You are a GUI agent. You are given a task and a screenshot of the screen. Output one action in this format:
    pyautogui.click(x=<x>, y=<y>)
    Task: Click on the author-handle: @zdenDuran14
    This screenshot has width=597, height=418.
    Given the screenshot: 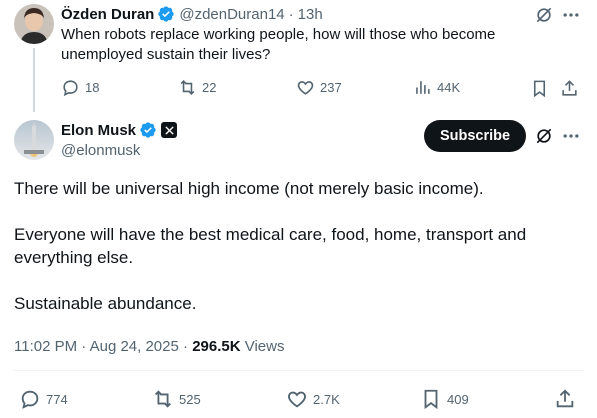 What is the action you would take?
    pyautogui.click(x=231, y=14)
    